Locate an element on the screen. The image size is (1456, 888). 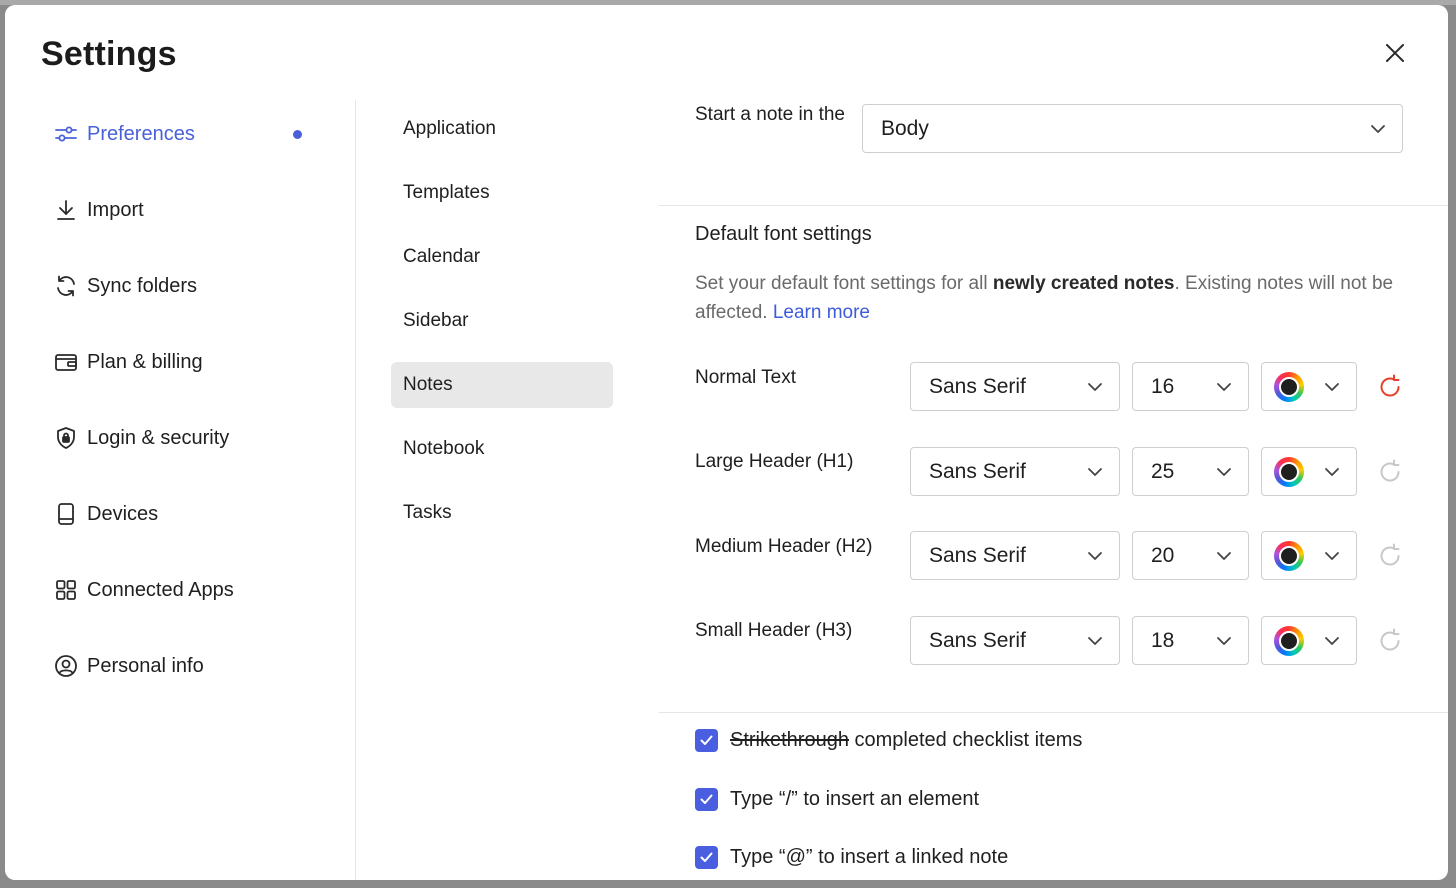
sync-icon is located at coordinates (66, 286).